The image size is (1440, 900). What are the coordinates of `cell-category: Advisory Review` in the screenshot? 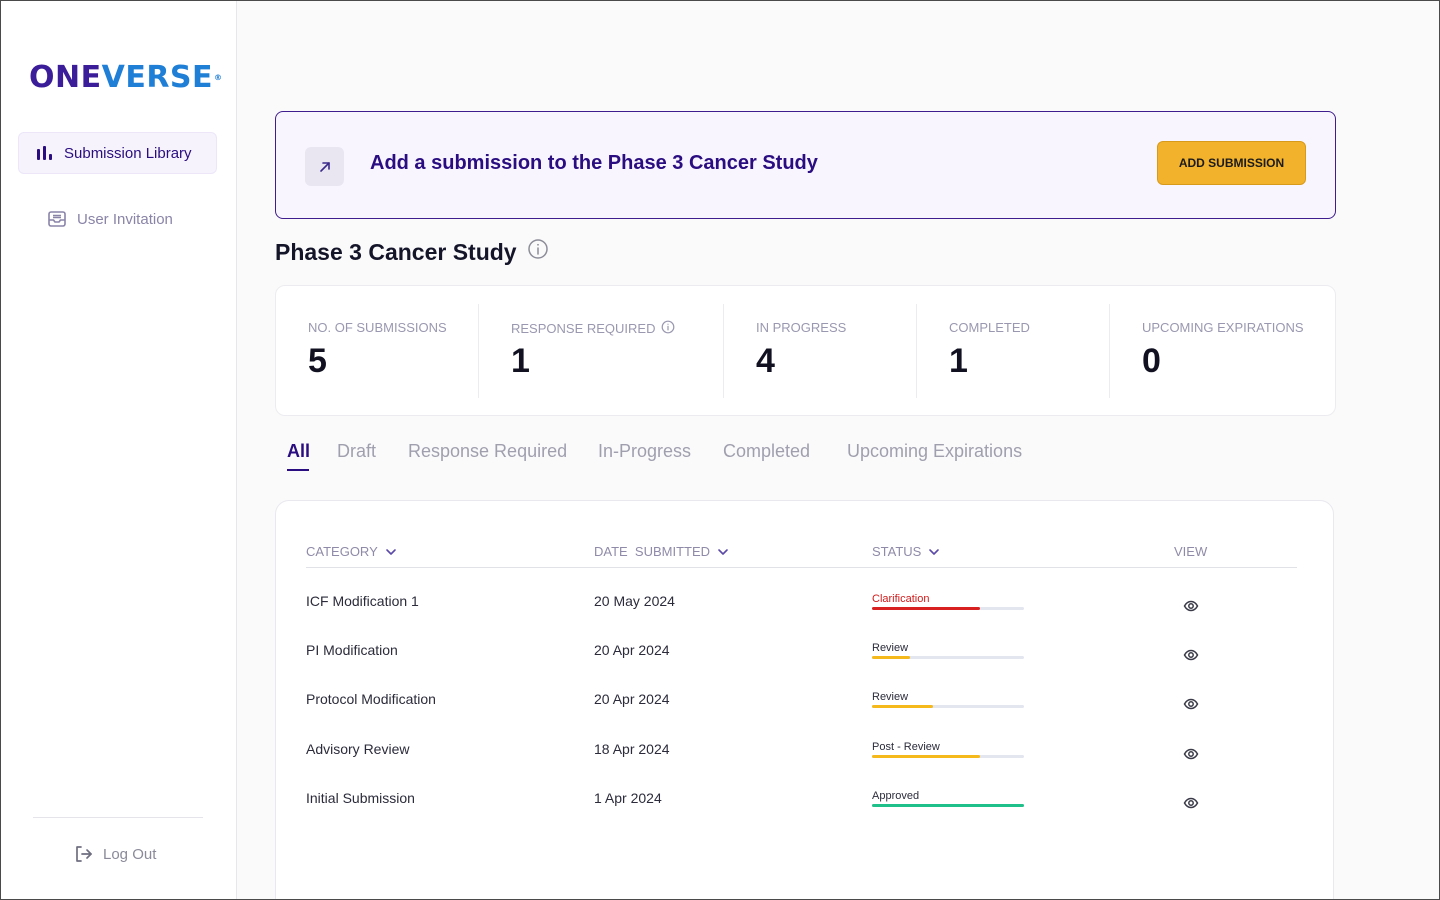 It's located at (358, 749).